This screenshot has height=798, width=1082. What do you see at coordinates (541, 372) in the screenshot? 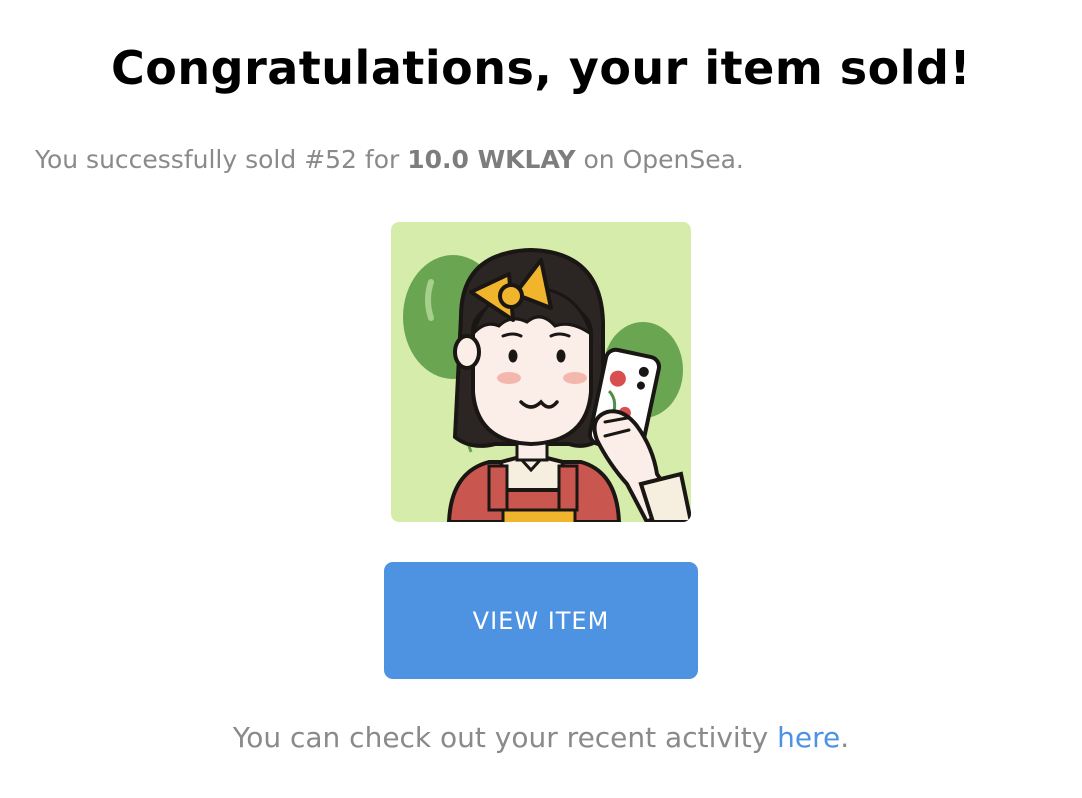
I see `nft-image` at bounding box center [541, 372].